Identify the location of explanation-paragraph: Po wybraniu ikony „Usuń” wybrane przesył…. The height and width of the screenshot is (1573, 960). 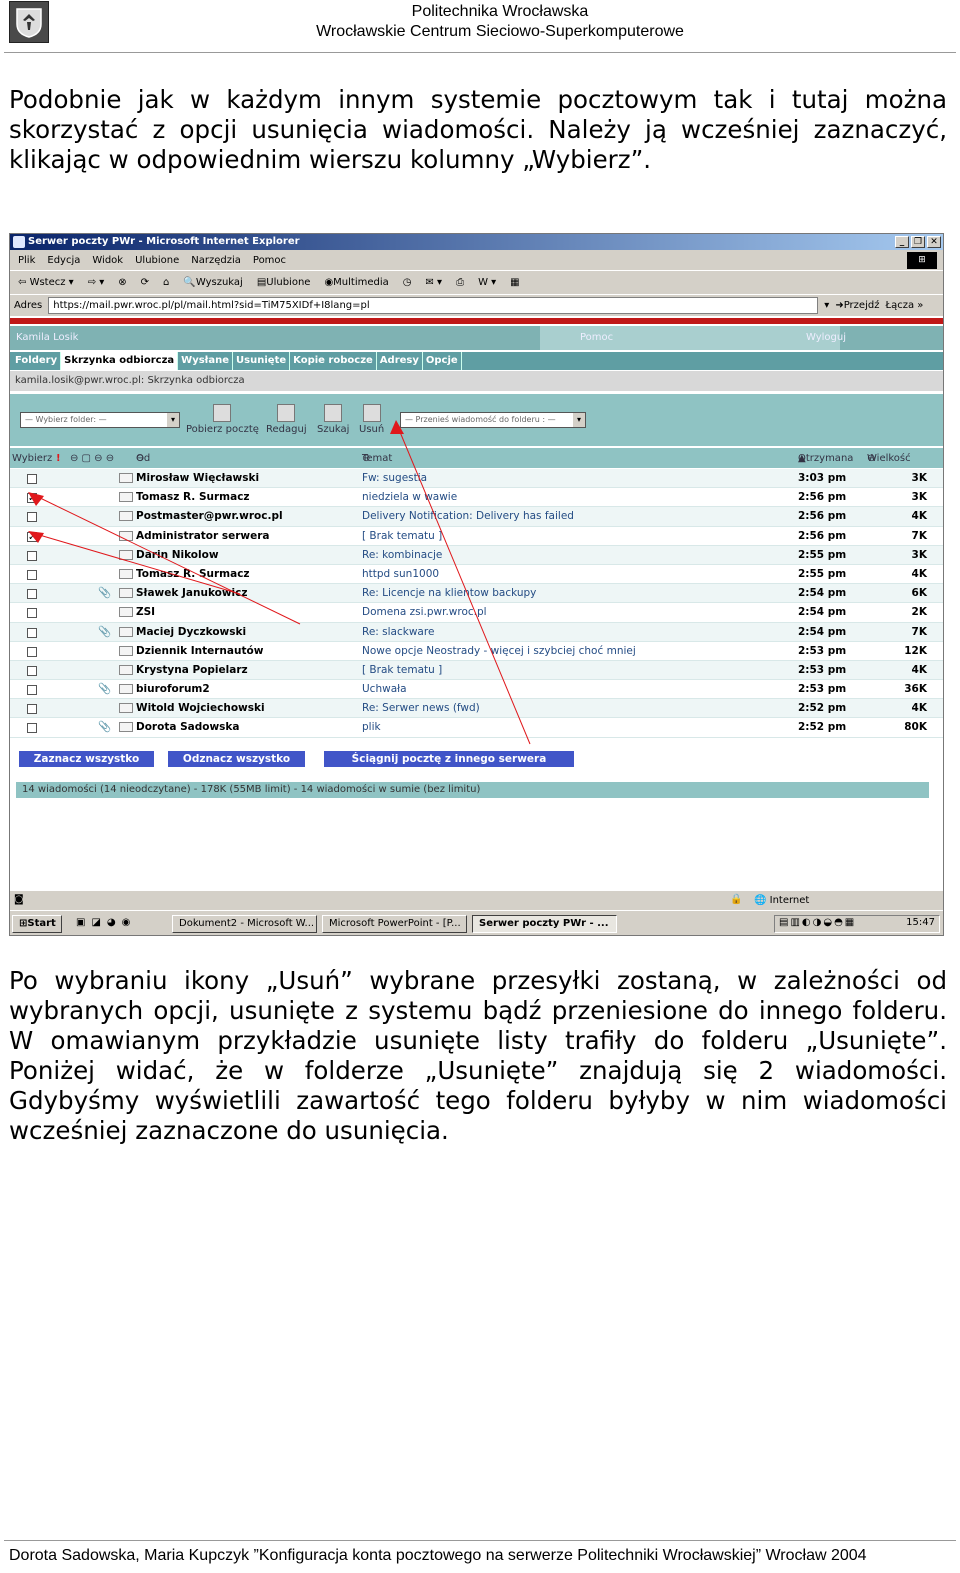
(478, 1055).